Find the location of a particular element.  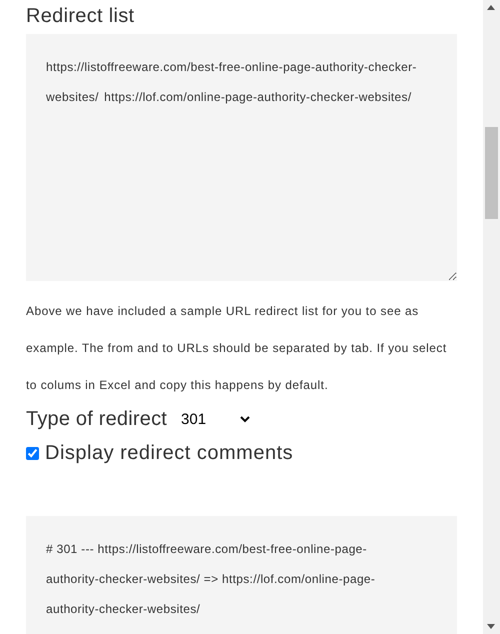

scrollbar is located at coordinates (491, 317).